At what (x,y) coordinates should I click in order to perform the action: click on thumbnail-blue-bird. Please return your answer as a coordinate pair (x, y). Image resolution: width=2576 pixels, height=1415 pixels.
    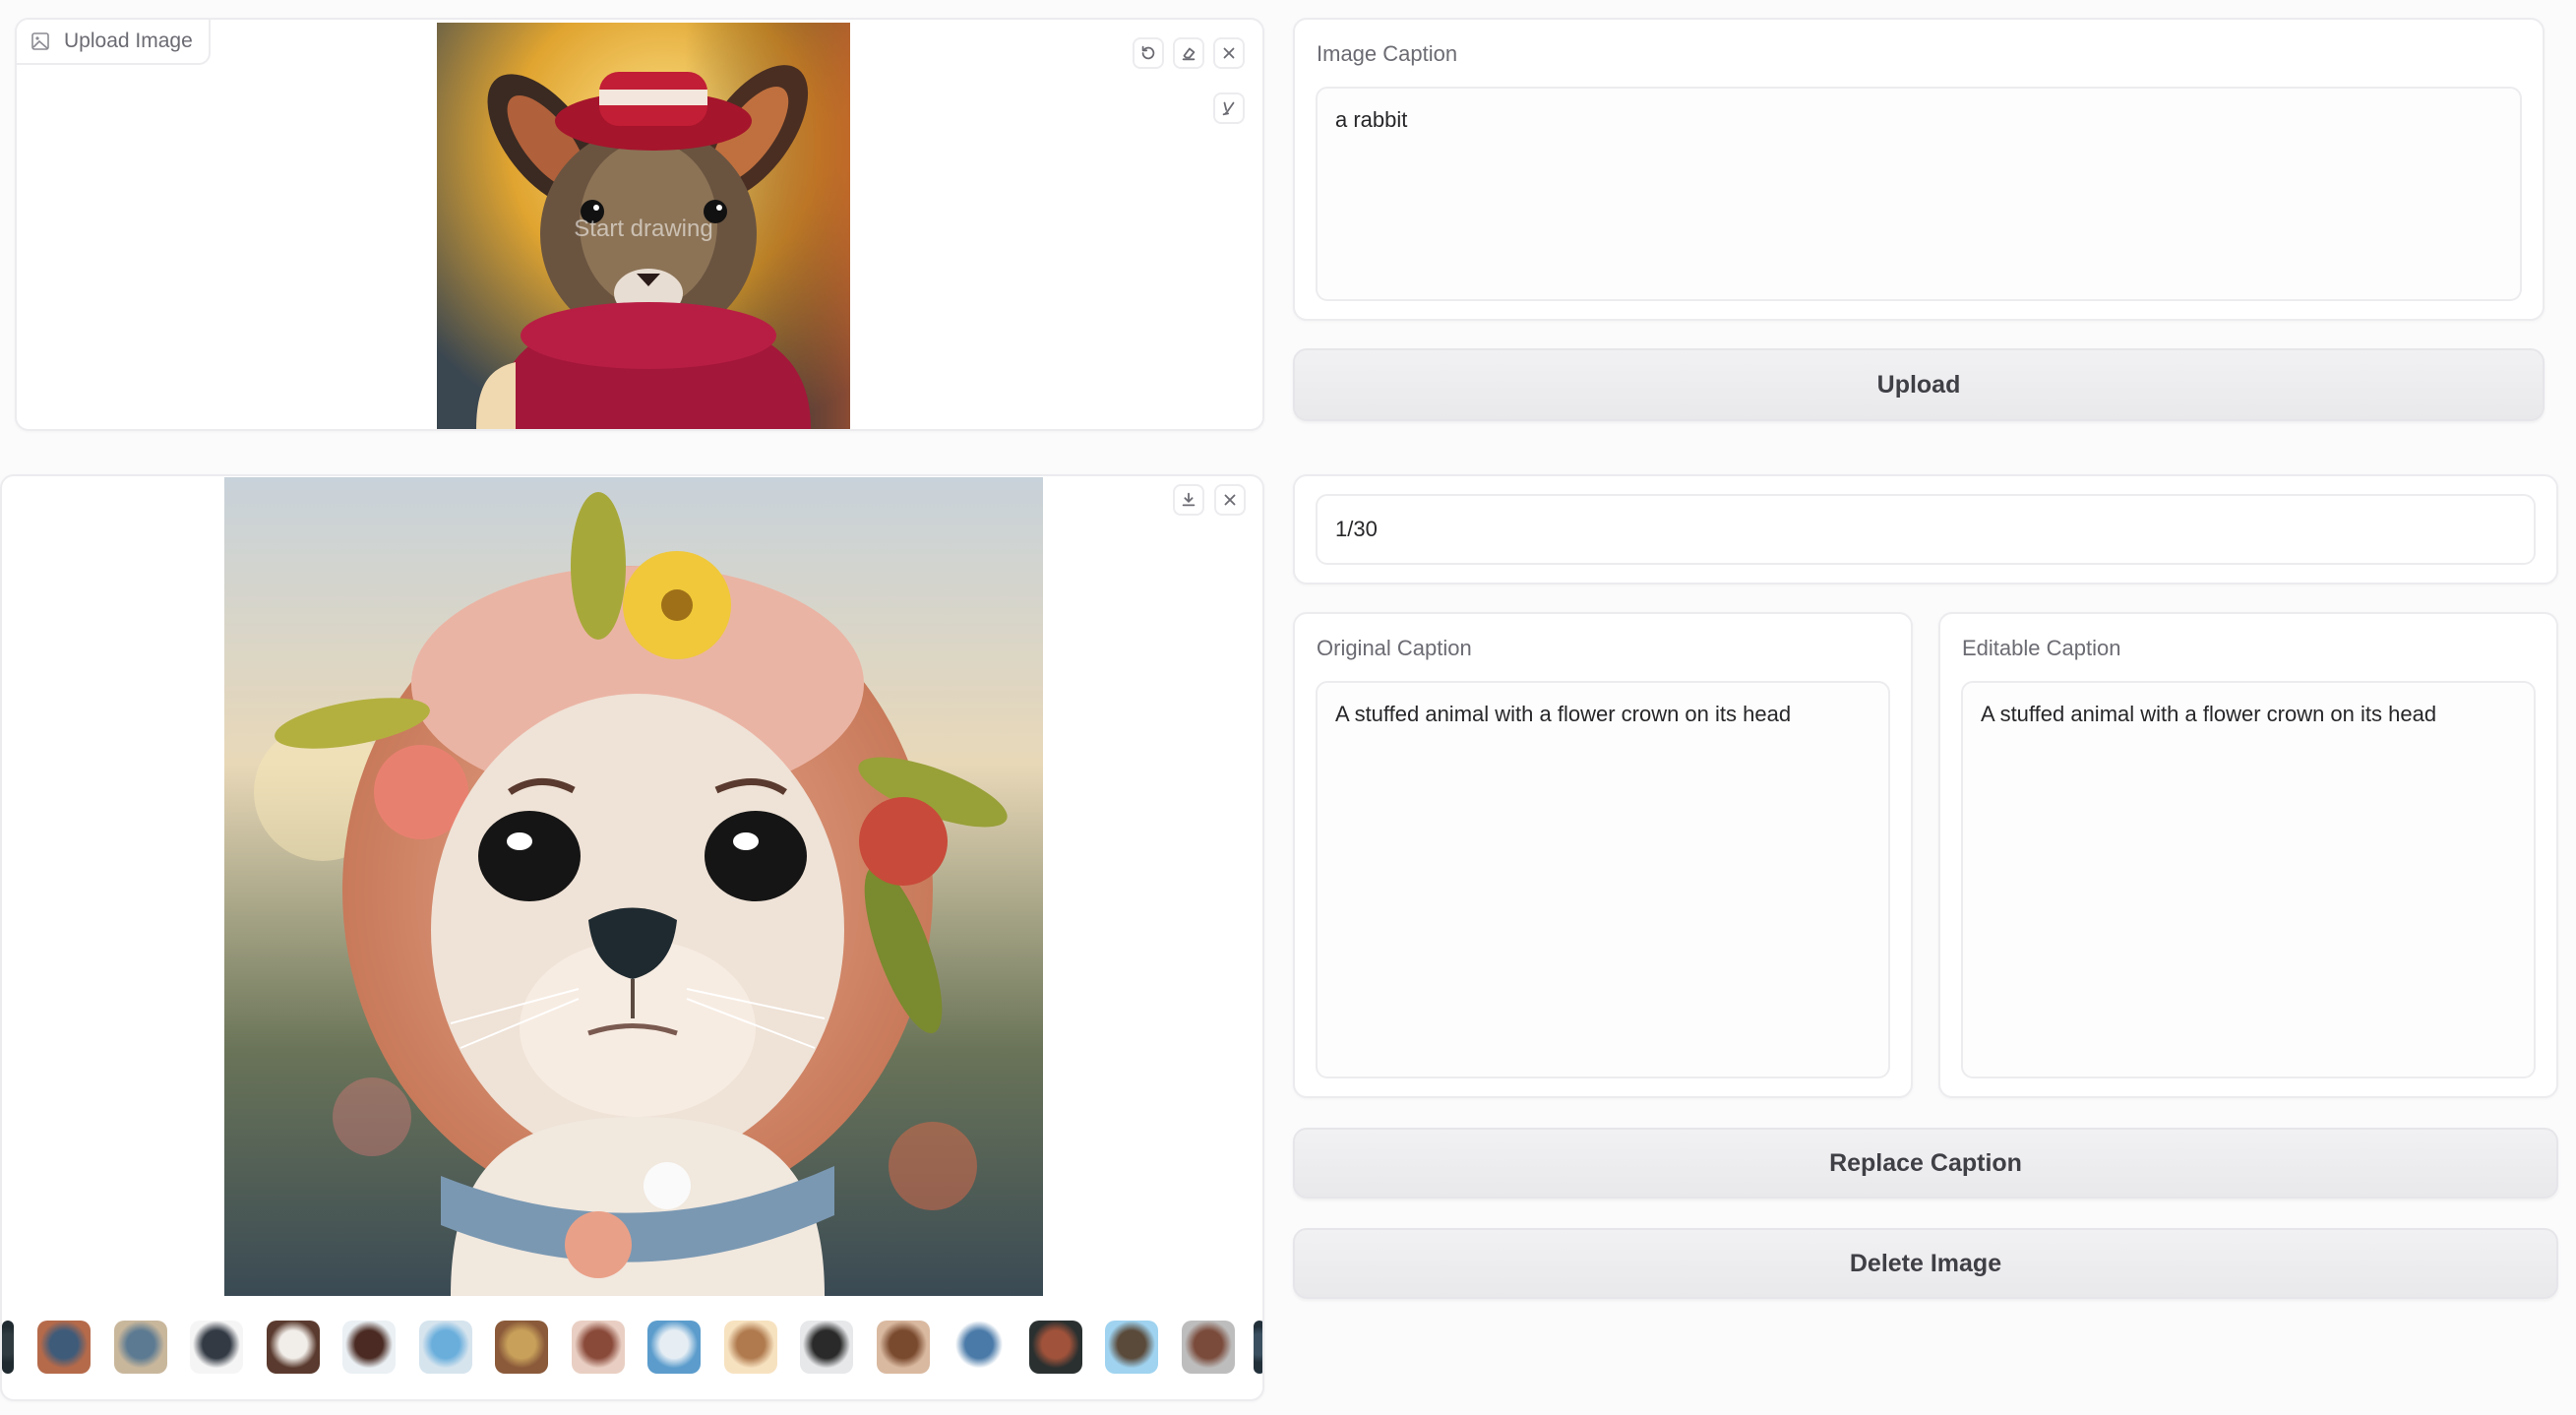
    Looking at the image, I should click on (979, 1347).